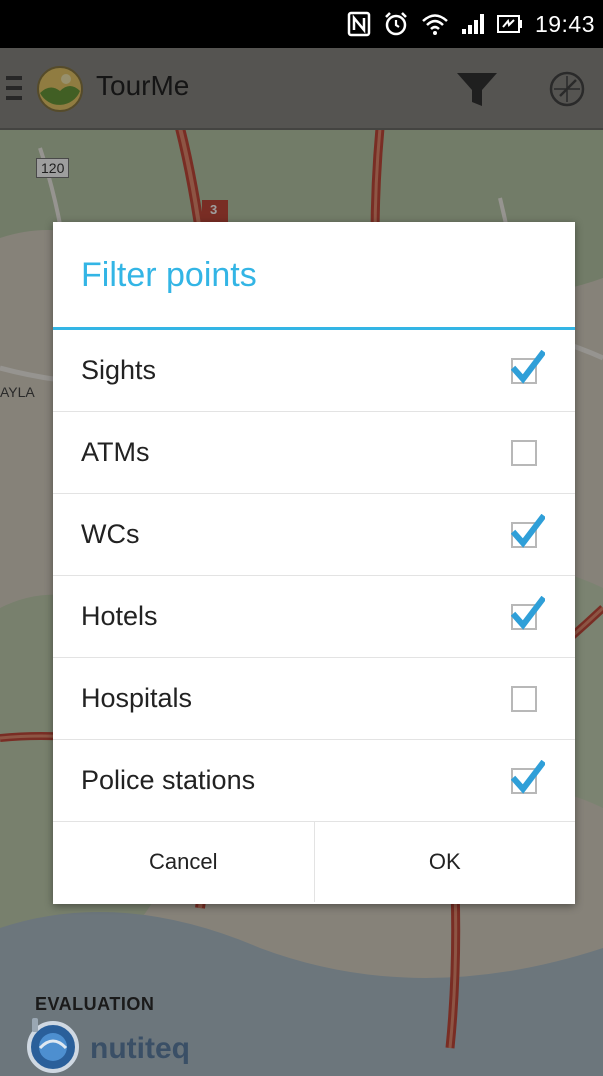 Image resolution: width=603 pixels, height=1076 pixels. Describe the element at coordinates (140, 1048) in the screenshot. I see `watermark-brand: nutiteq` at that location.